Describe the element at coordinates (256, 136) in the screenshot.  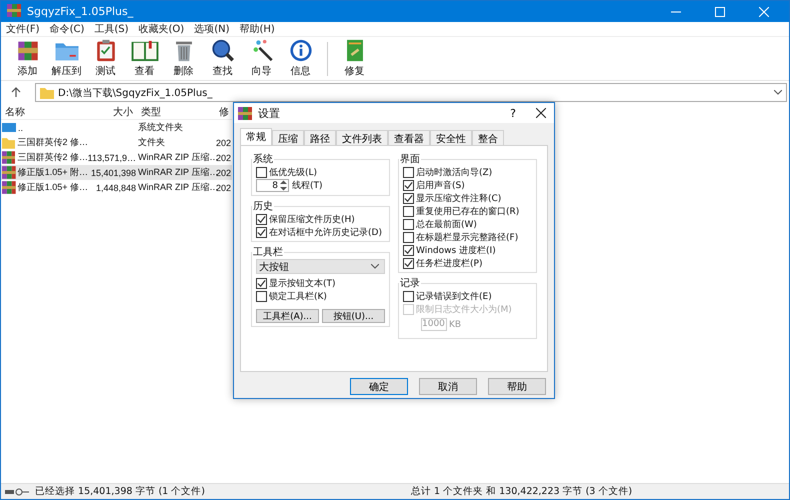
I see `tab: 常规` at that location.